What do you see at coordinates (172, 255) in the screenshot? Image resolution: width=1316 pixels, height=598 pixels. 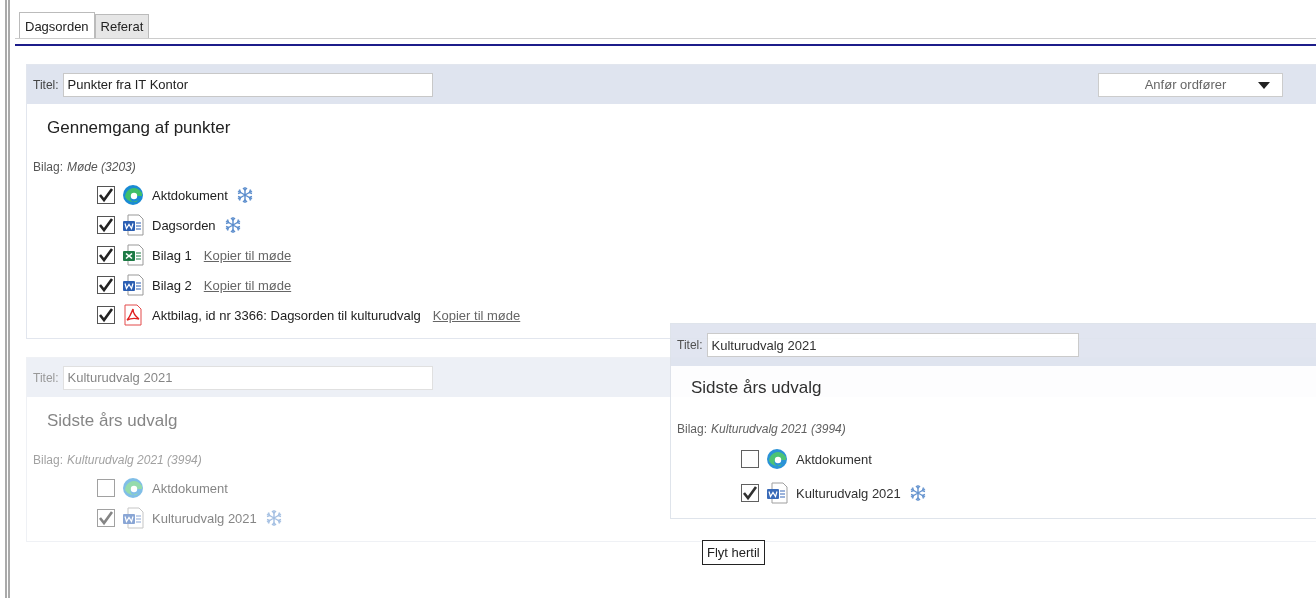 I see `attachment-name: Bilag 1` at bounding box center [172, 255].